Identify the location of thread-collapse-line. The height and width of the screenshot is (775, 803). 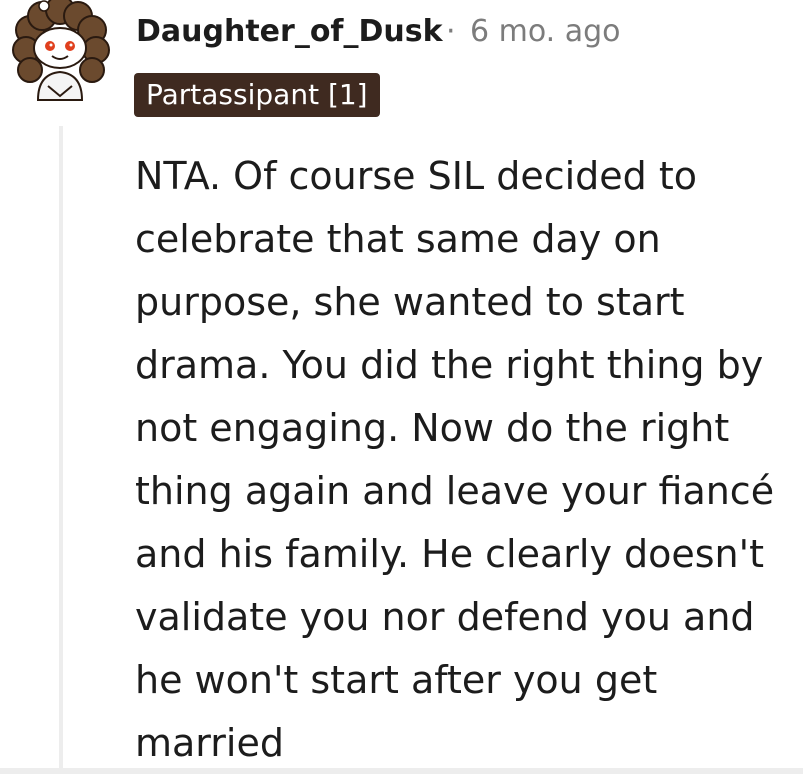
(61, 450).